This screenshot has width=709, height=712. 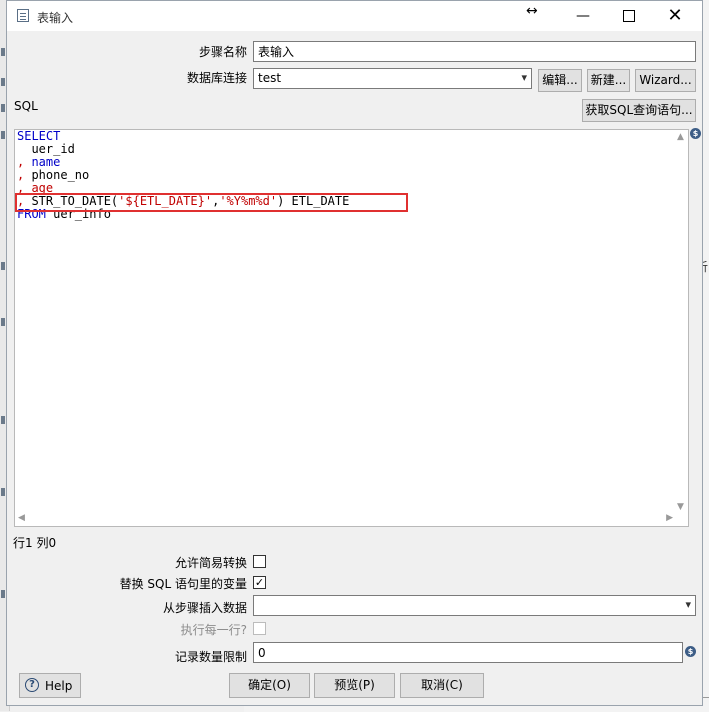 I want to click on sql-token: phone_no, so click(x=60, y=175).